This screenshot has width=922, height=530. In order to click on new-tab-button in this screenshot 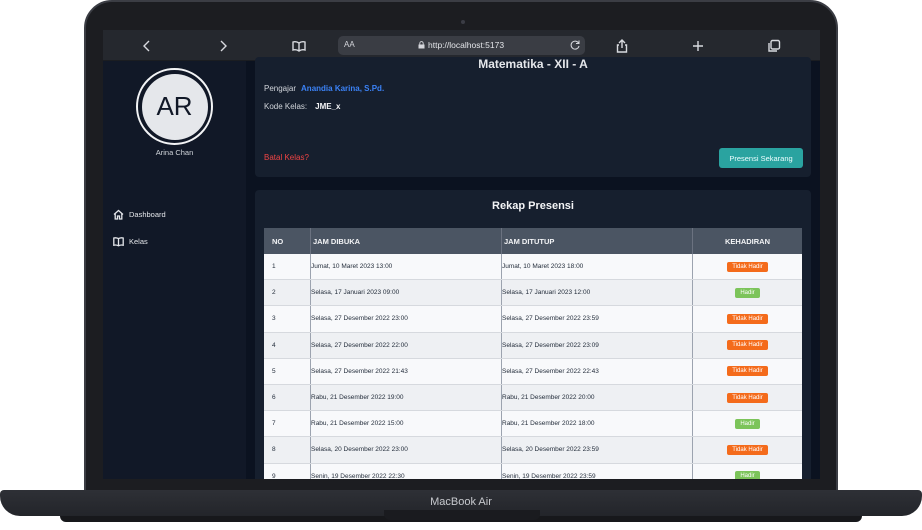, I will do `click(698, 46)`.